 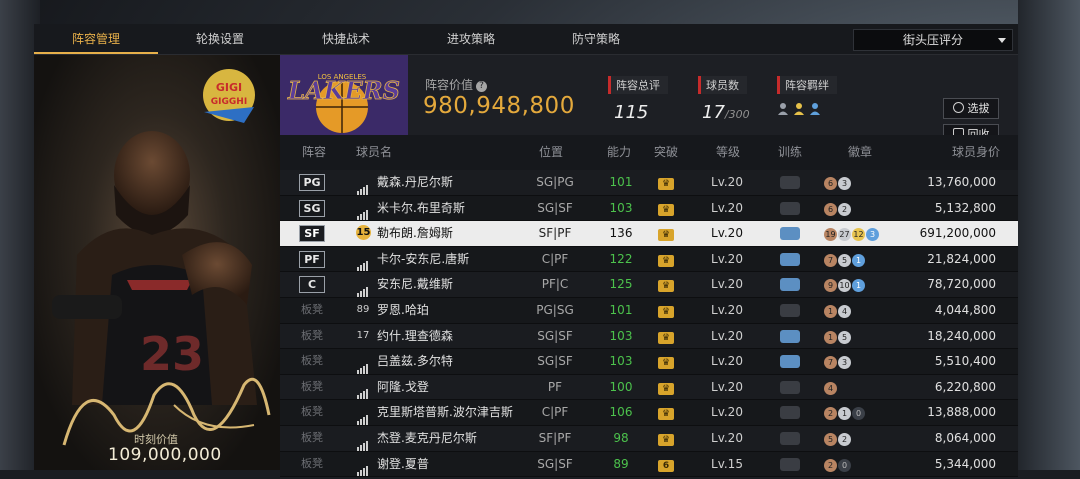 What do you see at coordinates (666, 464) in the screenshot?
I see `breakthrough-icon: 6` at bounding box center [666, 464].